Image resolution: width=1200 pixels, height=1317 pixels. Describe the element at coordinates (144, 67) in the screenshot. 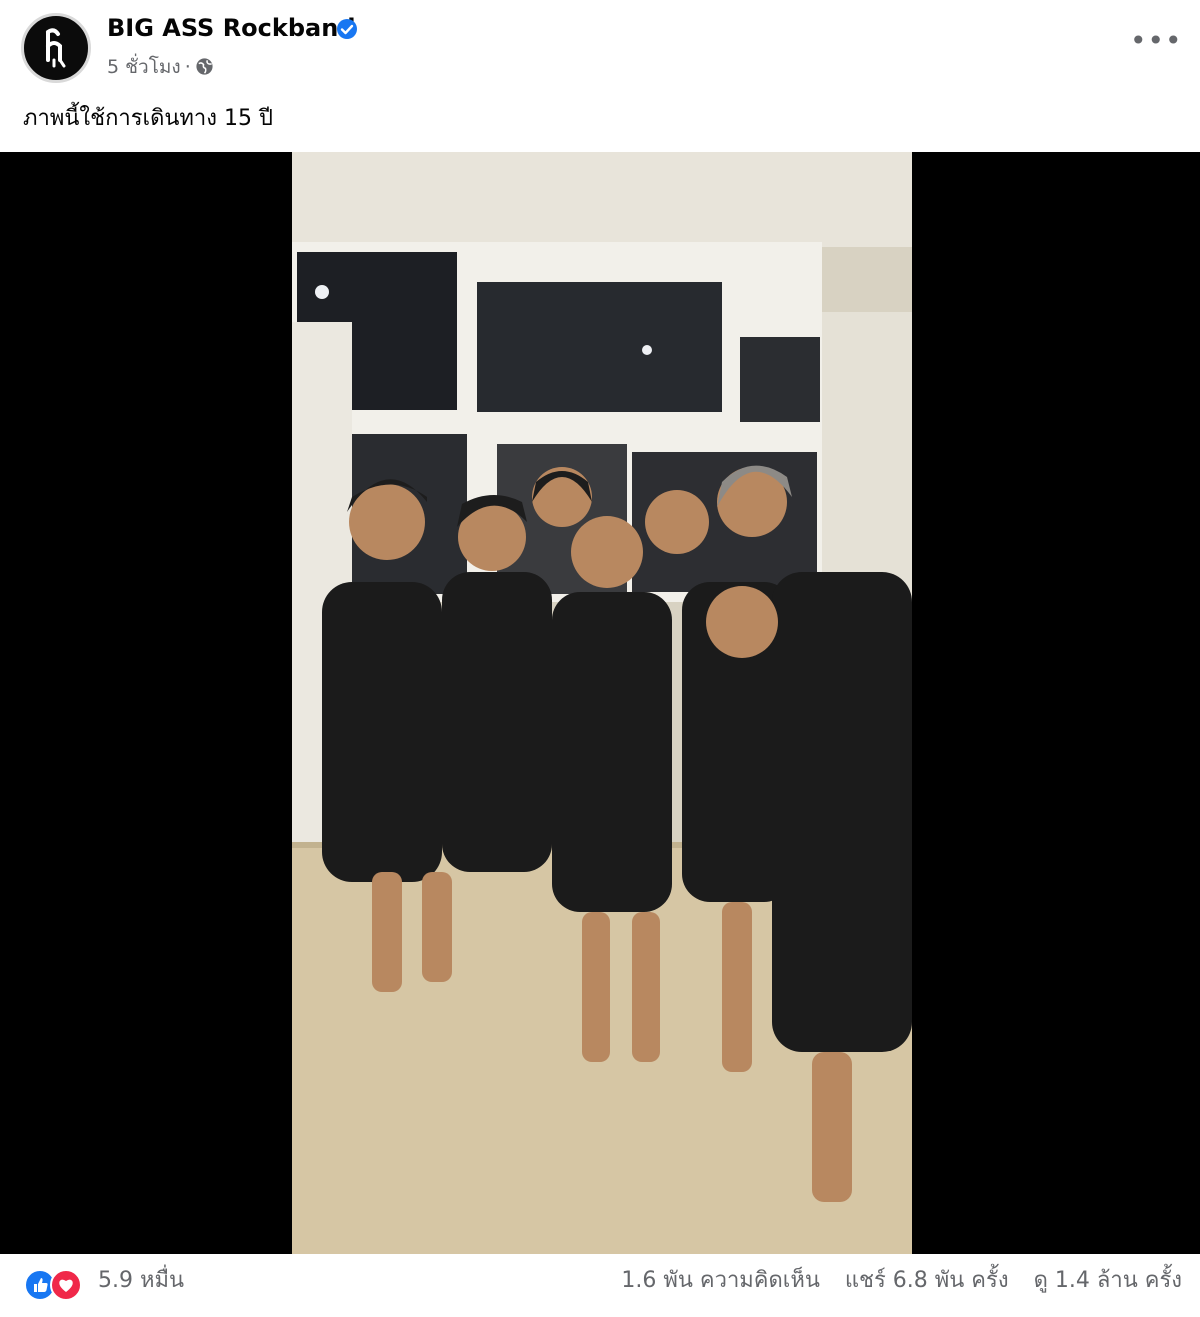

I see `post-timestamp: 5 ชั่วโมง` at that location.